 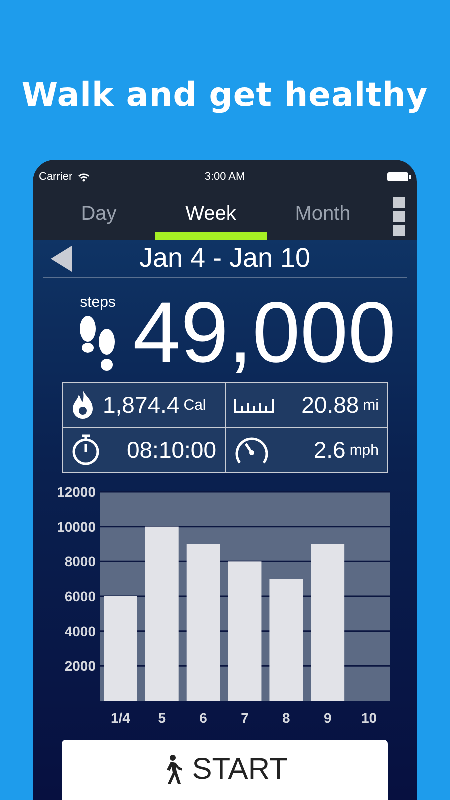 I want to click on x-tick-label: 5, so click(x=162, y=718).